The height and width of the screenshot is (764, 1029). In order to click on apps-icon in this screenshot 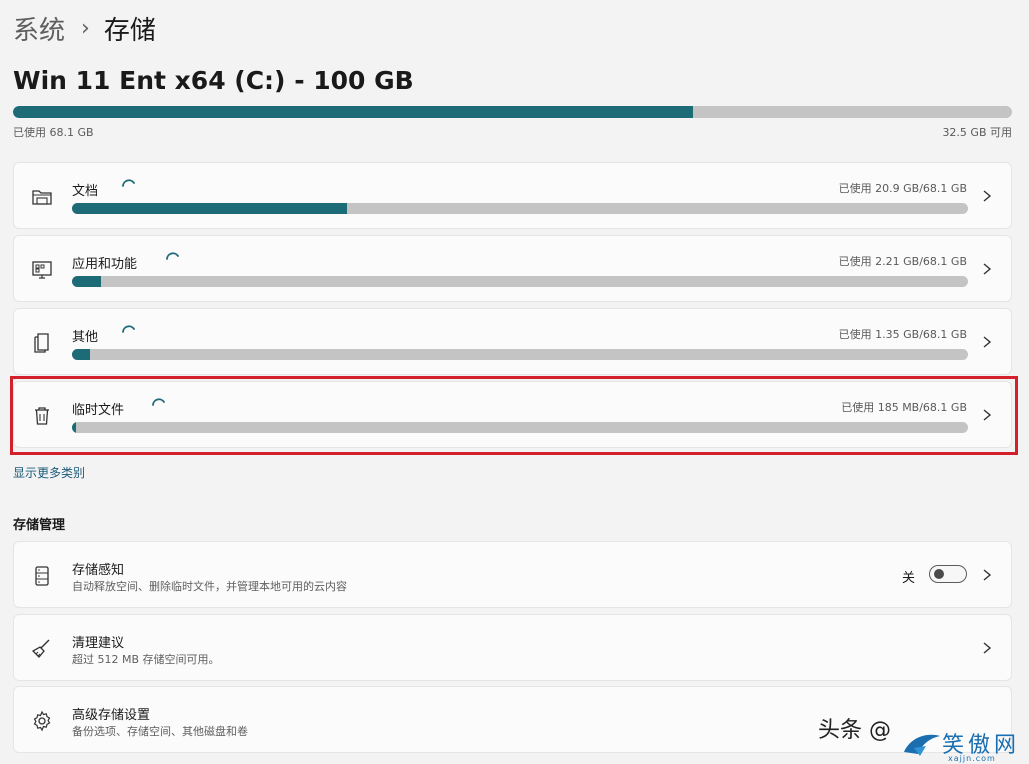, I will do `click(42, 270)`.